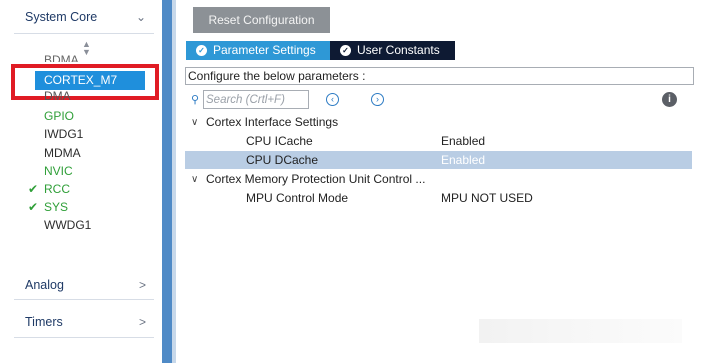  I want to click on configure-hint: Configure the below parameters :, so click(439, 76).